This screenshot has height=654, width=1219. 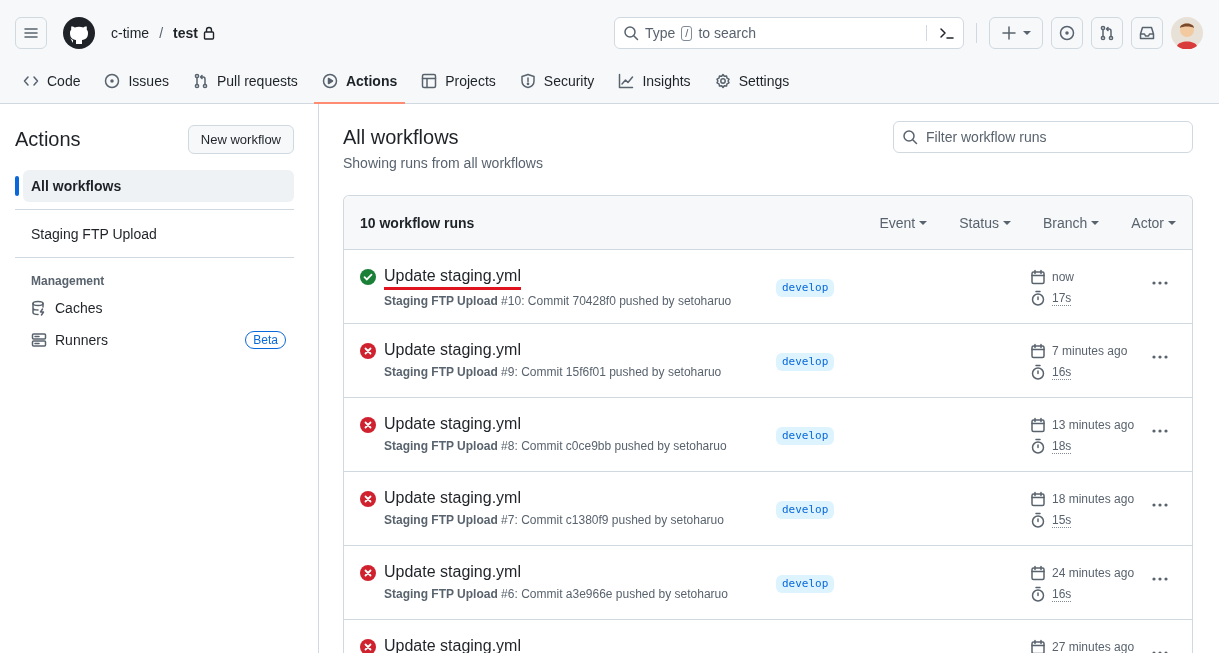 I want to click on run-duration: 18s, so click(x=1062, y=446).